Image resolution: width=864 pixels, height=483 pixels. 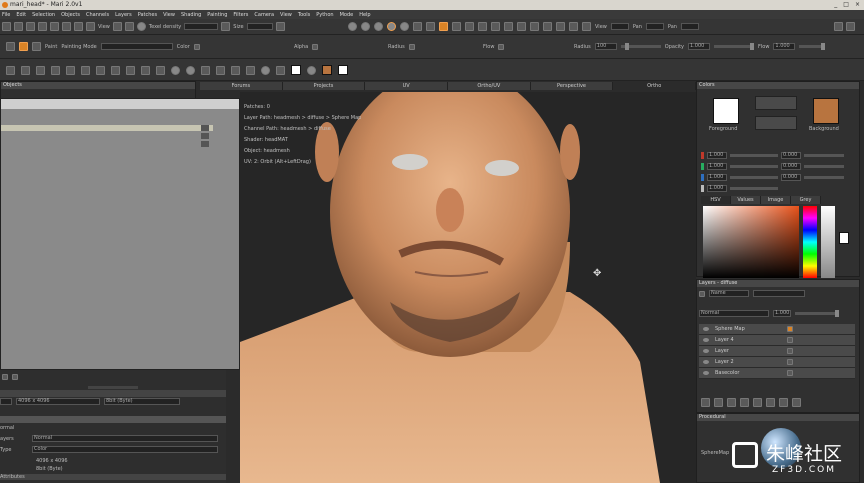 What do you see at coordinates (547, 26) in the screenshot?
I see `camera2-icon` at bounding box center [547, 26].